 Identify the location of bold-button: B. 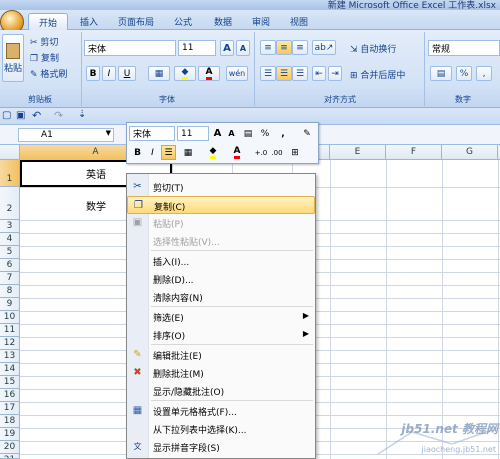
(93, 73).